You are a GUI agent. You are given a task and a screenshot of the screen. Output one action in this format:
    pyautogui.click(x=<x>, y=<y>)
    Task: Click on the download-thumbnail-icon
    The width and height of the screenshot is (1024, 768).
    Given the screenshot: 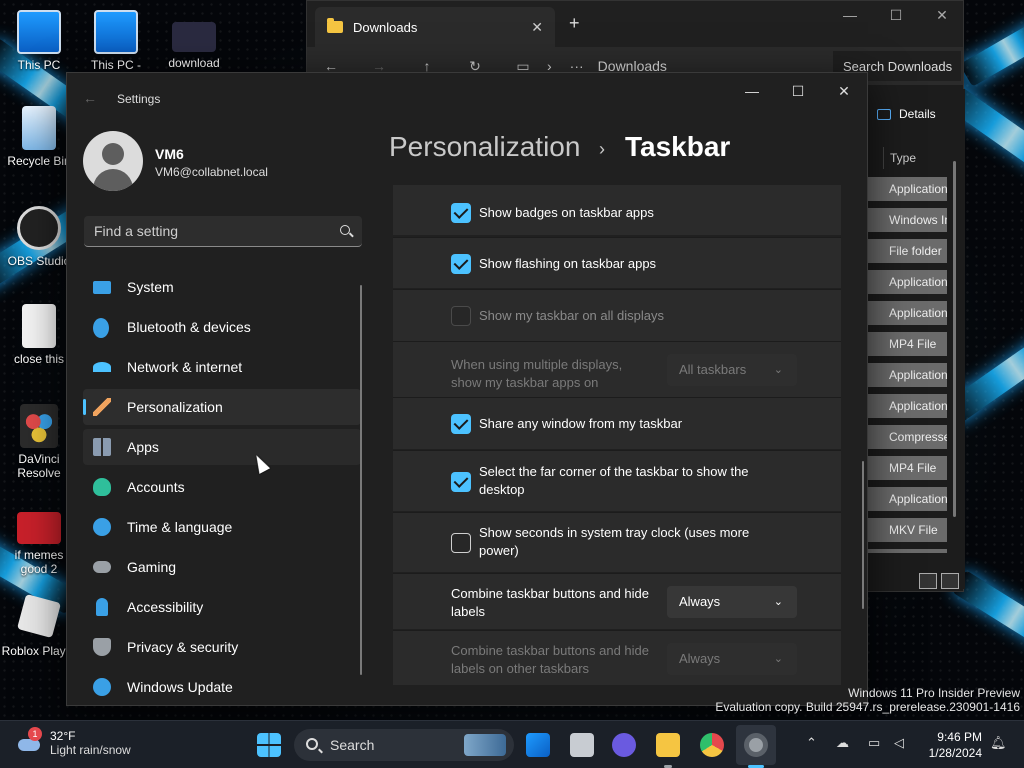 What is the action you would take?
    pyautogui.click(x=194, y=37)
    